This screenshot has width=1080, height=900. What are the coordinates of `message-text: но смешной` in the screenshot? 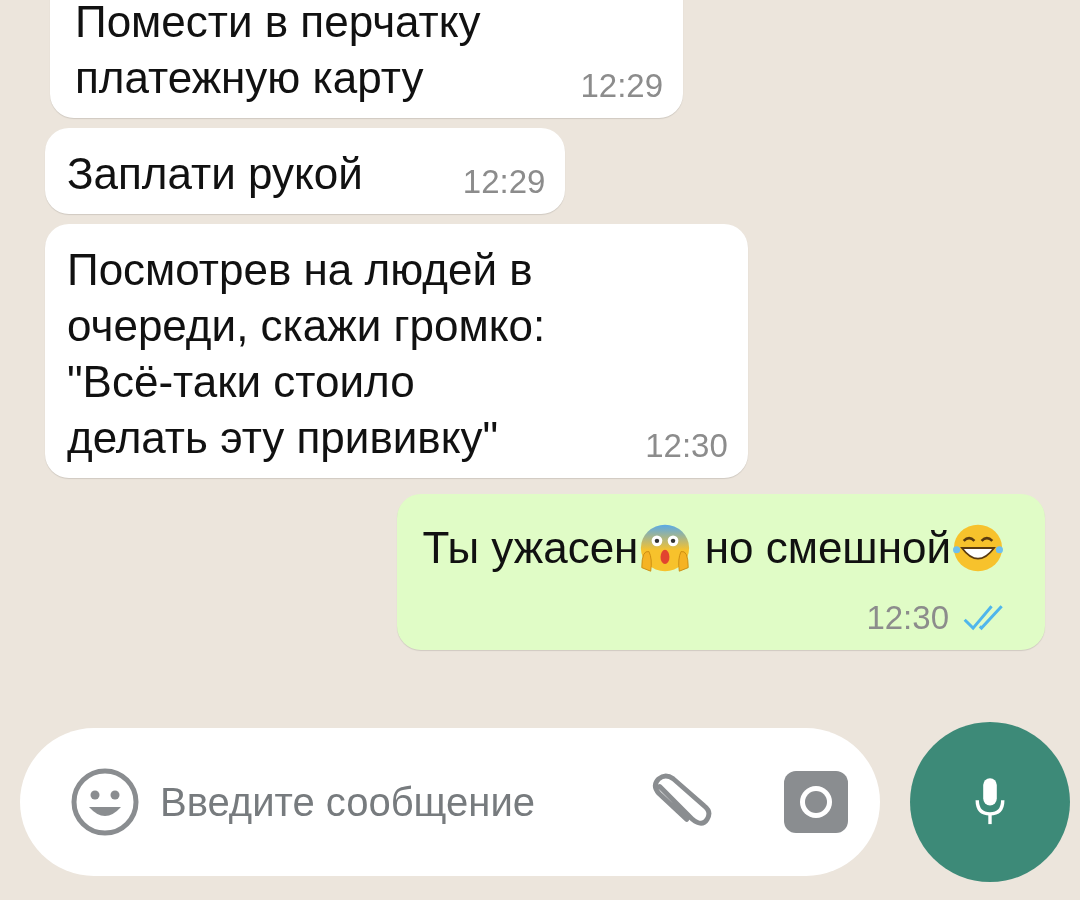 It's located at (827, 548).